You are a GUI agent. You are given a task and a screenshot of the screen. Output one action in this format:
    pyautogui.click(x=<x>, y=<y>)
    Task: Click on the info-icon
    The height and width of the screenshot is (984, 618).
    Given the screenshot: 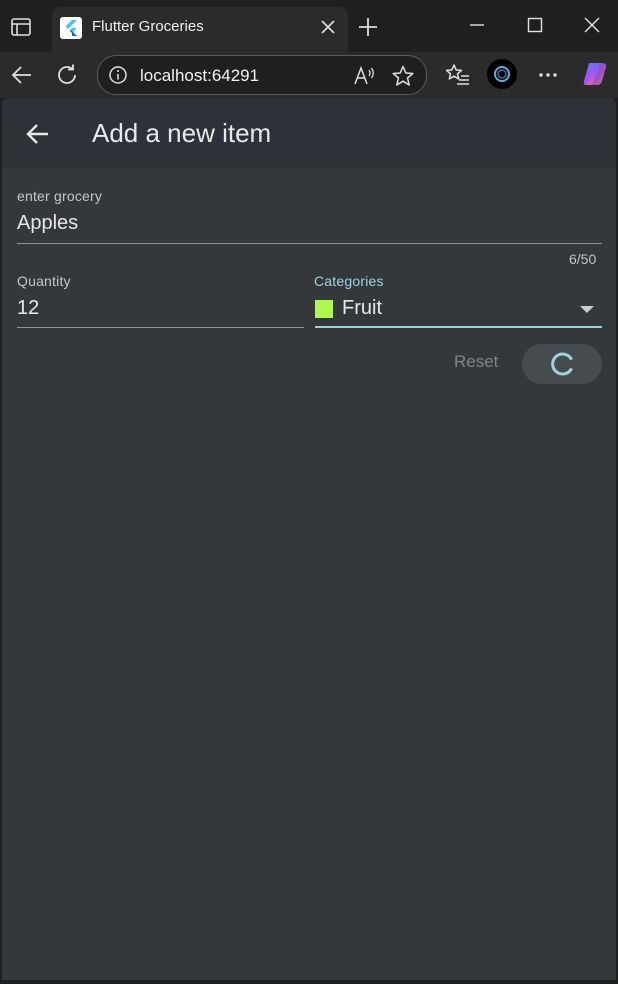 What is the action you would take?
    pyautogui.click(x=118, y=75)
    